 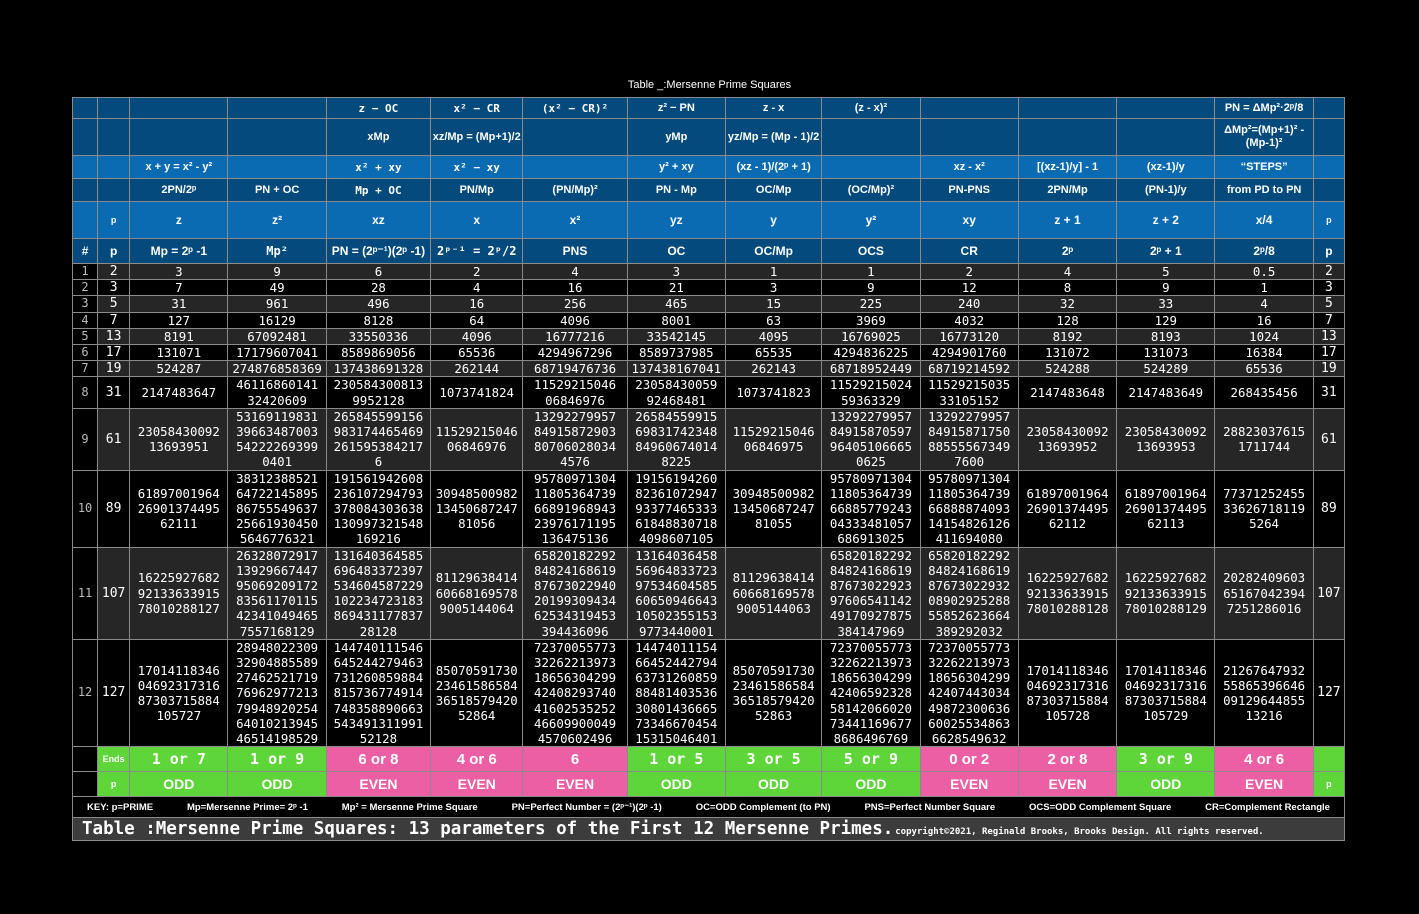 I want to click on value-cell: 268435456, so click(x=1264, y=392).